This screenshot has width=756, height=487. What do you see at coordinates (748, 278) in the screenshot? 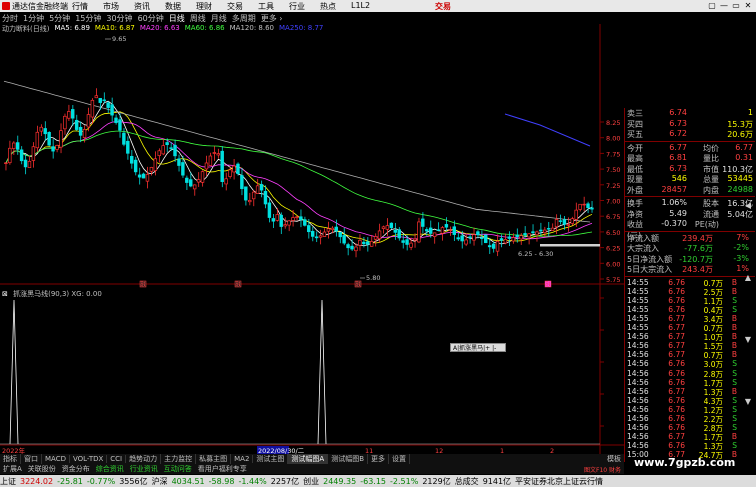
I see `scroll-up-icon: ▲` at bounding box center [748, 278].